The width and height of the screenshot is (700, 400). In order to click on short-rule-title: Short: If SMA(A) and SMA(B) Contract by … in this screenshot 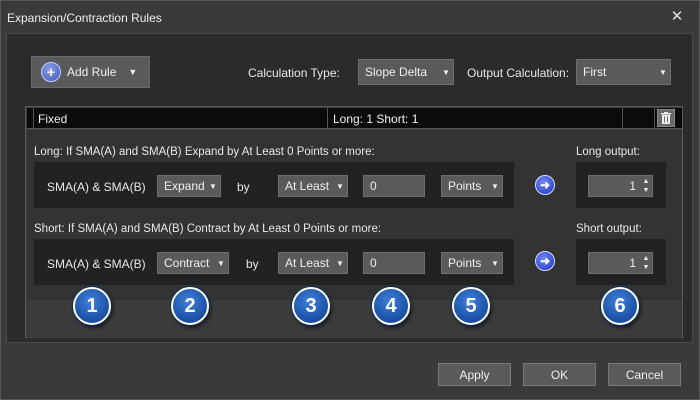, I will do `click(208, 229)`.